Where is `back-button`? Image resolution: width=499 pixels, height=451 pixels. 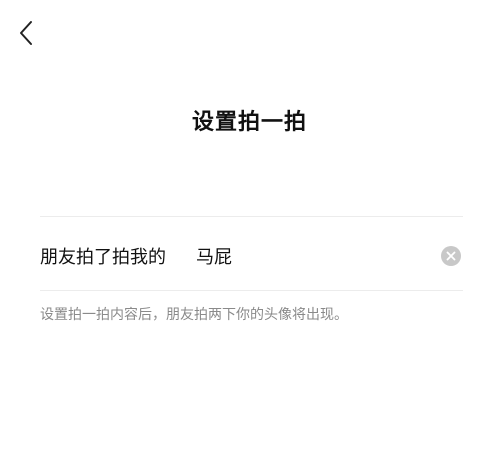 back-button is located at coordinates (26, 33).